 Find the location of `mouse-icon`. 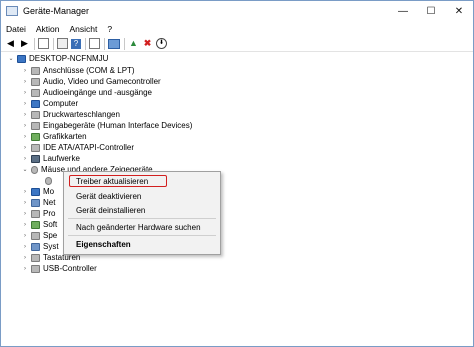

mouse-icon is located at coordinates (34, 169).